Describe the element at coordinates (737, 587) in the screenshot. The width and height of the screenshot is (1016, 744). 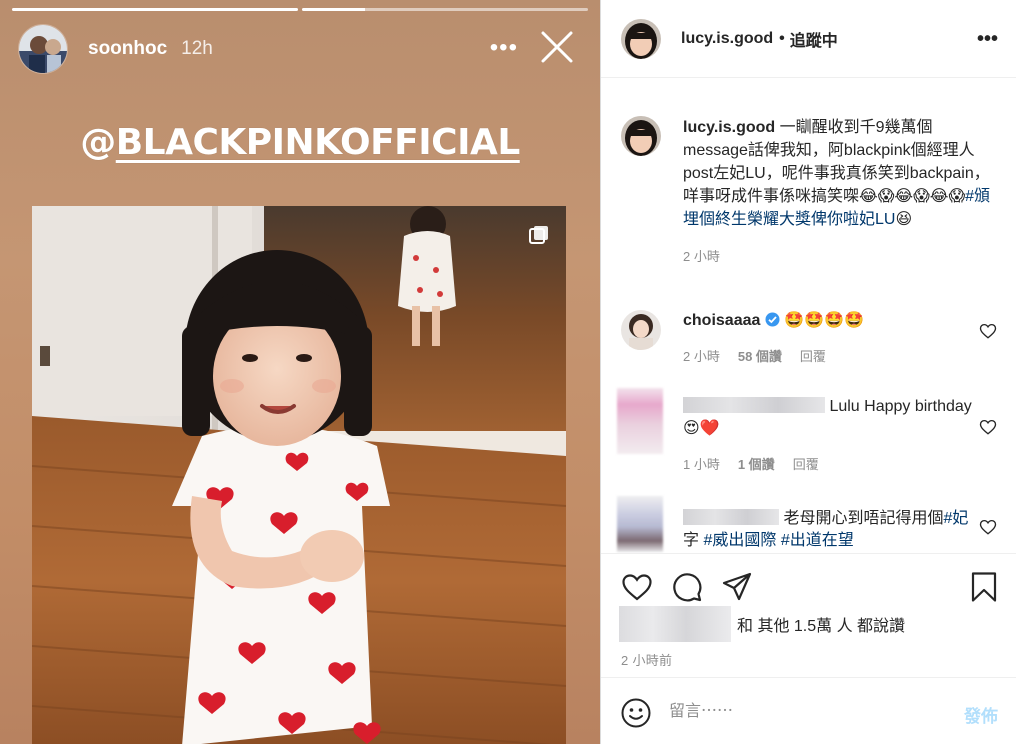
I see `share-send-icon` at that location.